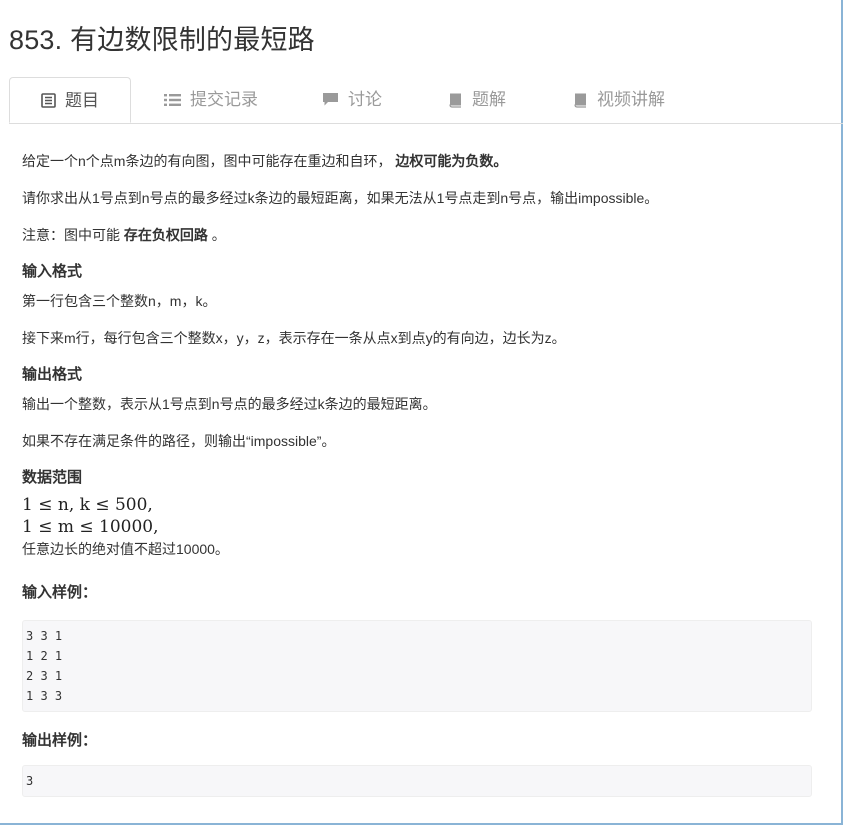 This screenshot has width=843, height=825. I want to click on note-text: 注意：图中可能, so click(71, 235).